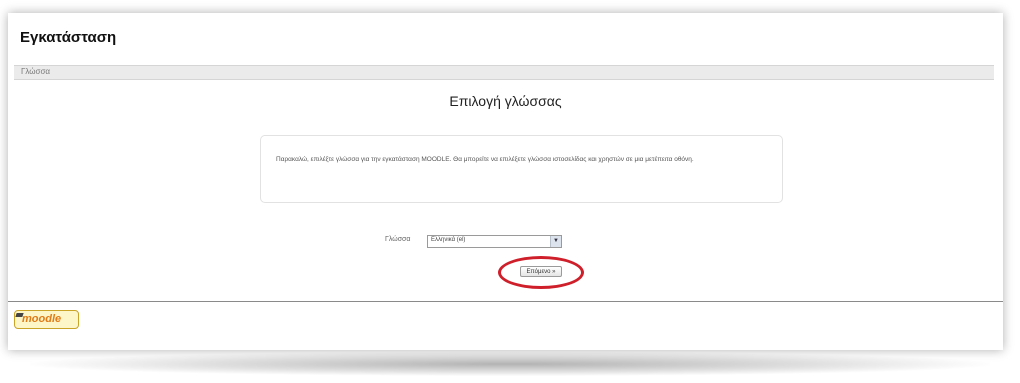 The image size is (1020, 383). I want to click on moodle-logo: moodle, so click(46, 319).